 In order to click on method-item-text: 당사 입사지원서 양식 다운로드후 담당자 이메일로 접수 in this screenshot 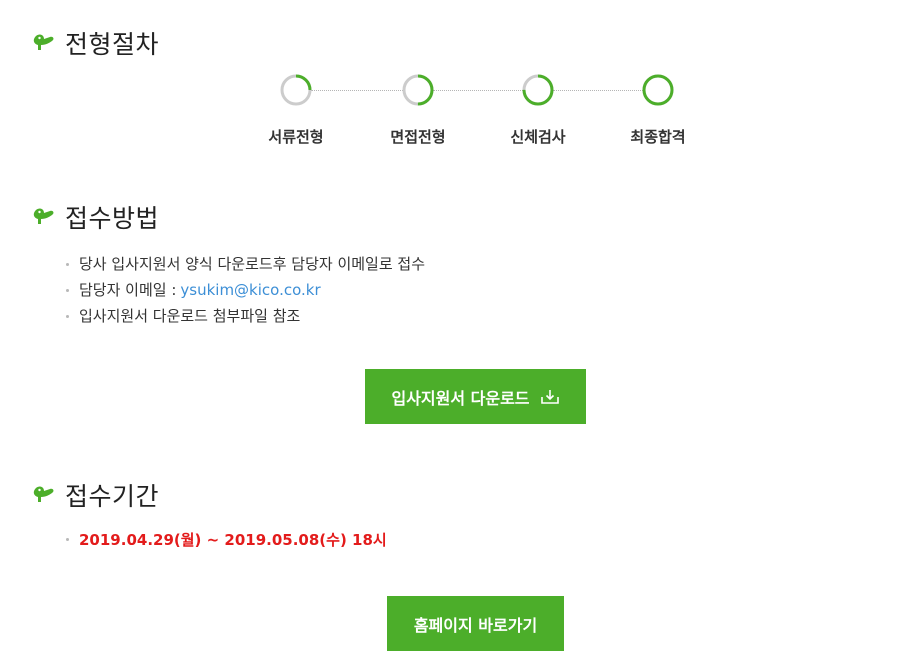, I will do `click(252, 264)`.